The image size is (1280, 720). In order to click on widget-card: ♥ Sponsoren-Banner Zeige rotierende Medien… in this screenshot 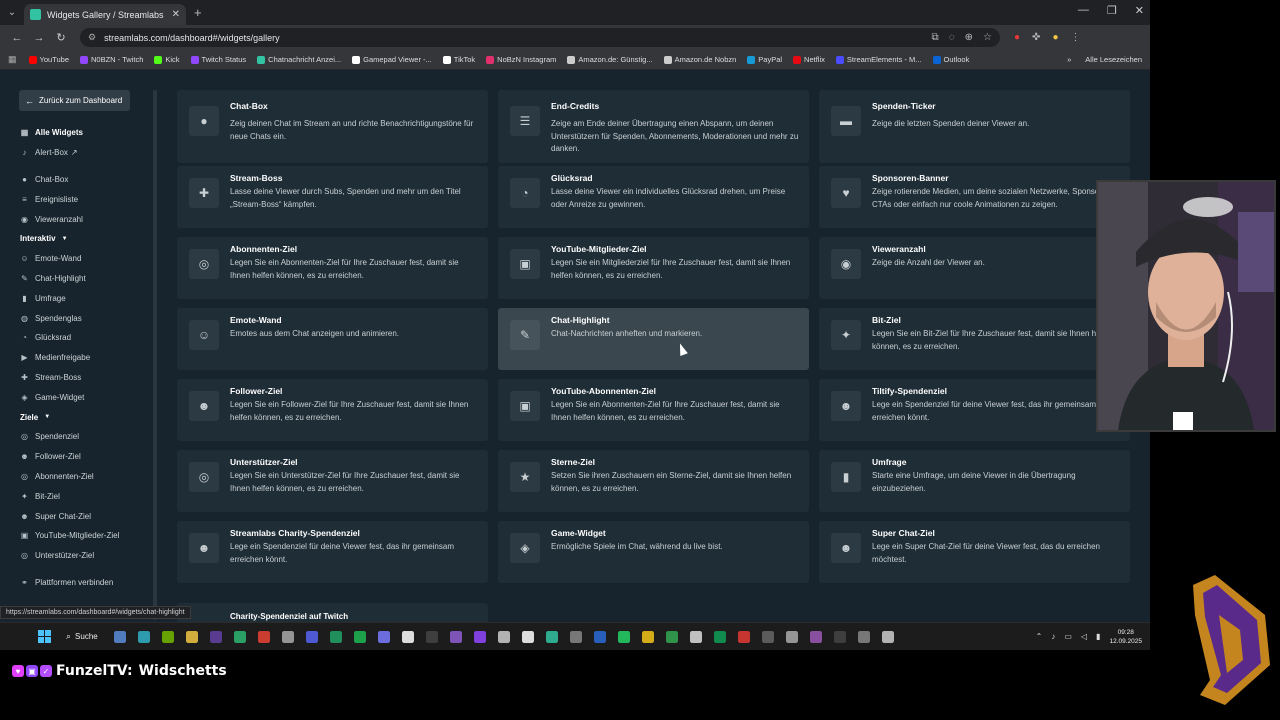, I will do `click(974, 197)`.